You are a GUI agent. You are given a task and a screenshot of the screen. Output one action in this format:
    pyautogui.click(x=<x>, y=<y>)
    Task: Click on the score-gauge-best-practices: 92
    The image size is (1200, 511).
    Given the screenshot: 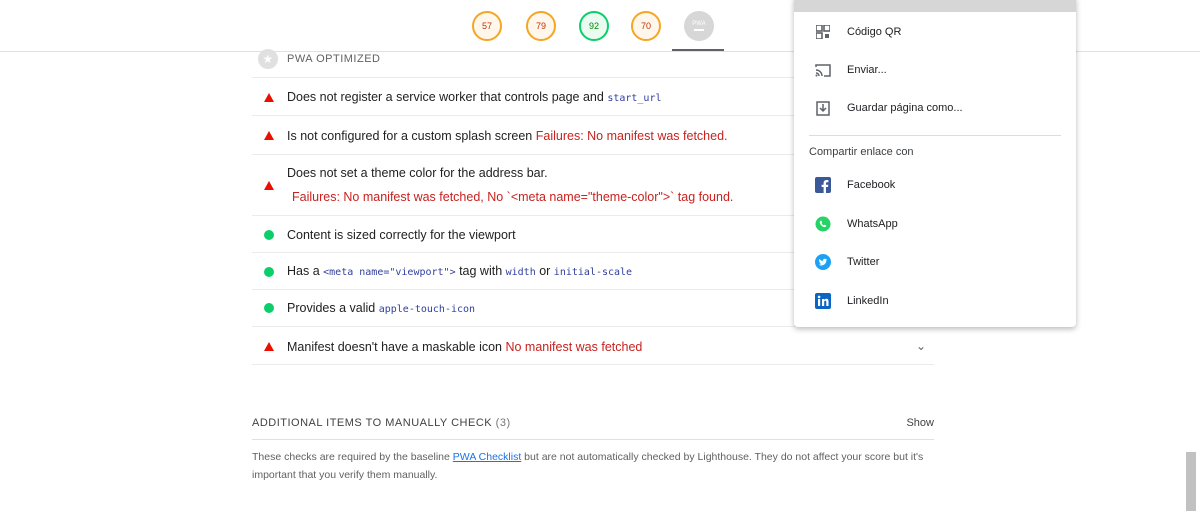 What is the action you would take?
    pyautogui.click(x=594, y=26)
    